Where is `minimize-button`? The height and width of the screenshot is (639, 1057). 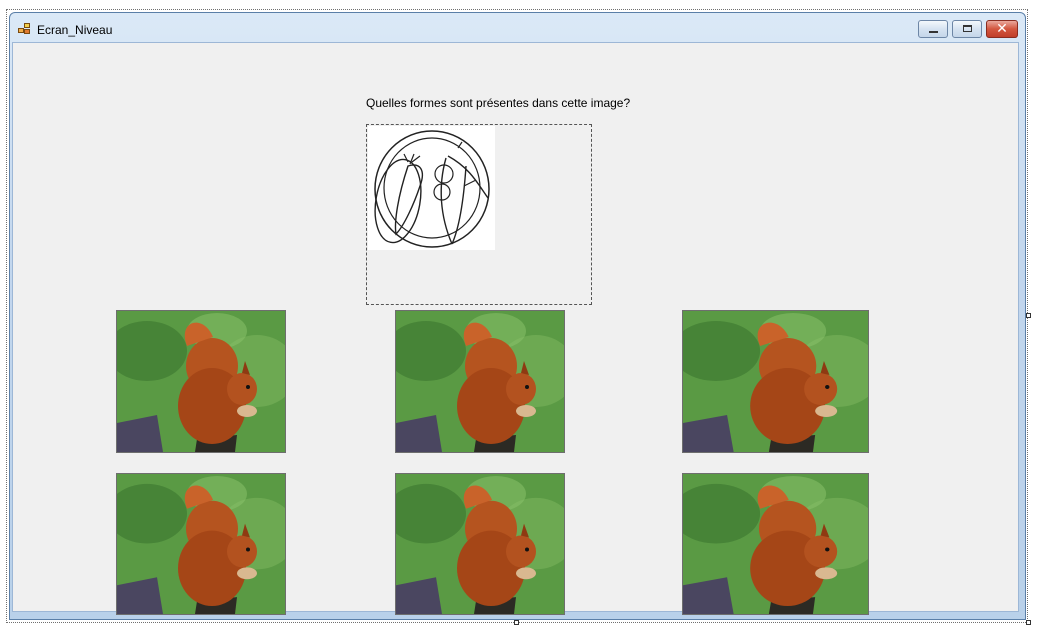 minimize-button is located at coordinates (933, 29).